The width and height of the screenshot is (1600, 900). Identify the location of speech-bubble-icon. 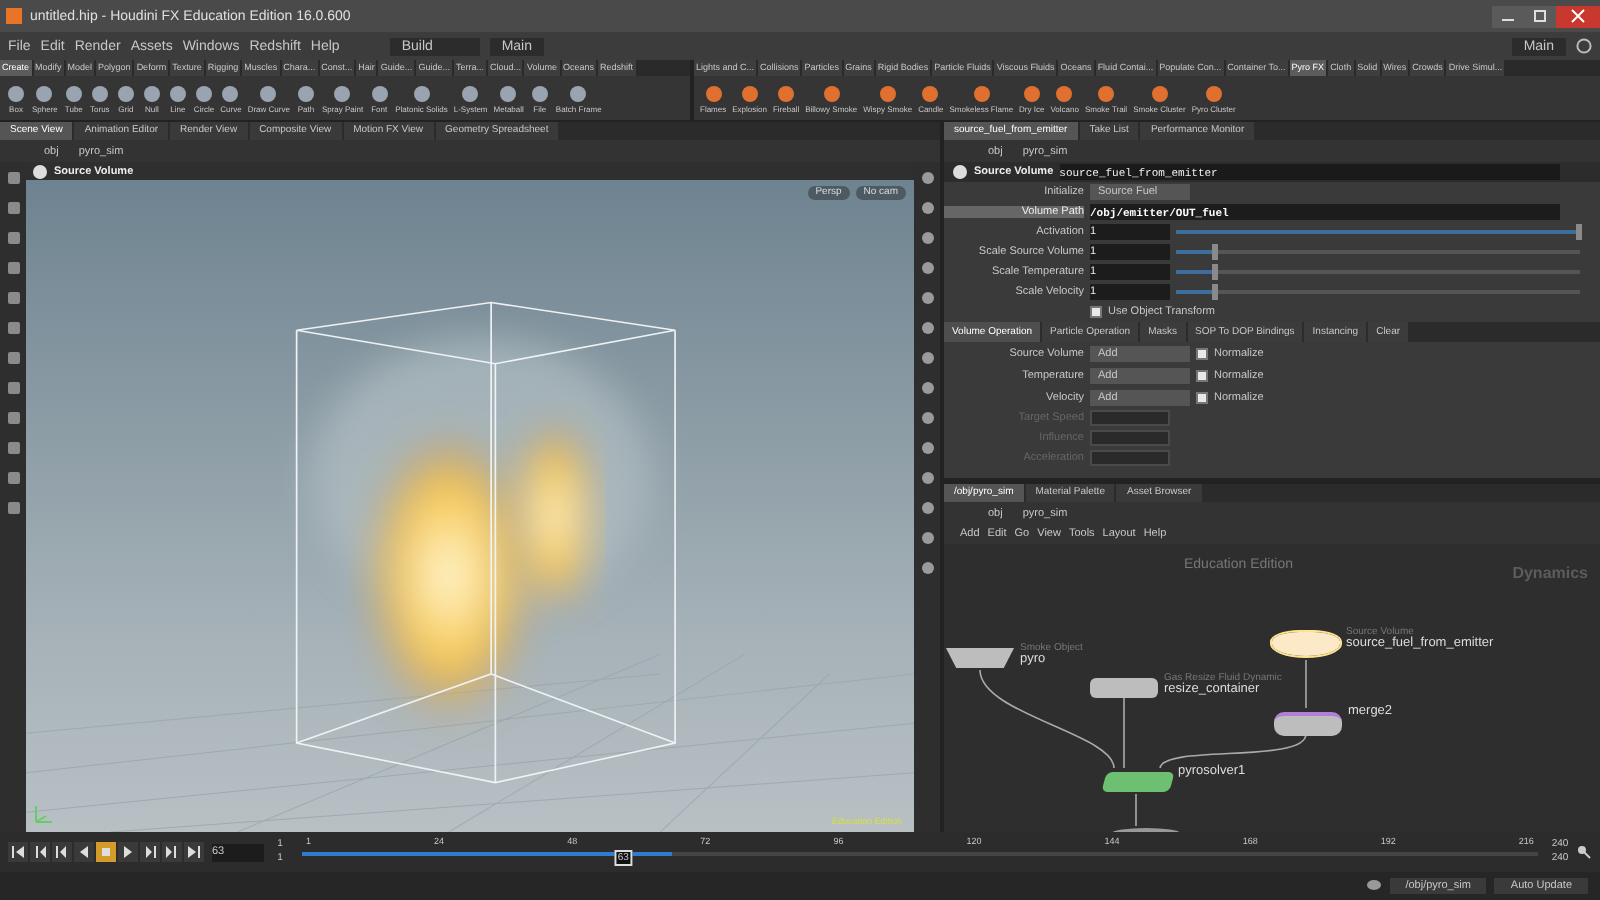
(1373, 886).